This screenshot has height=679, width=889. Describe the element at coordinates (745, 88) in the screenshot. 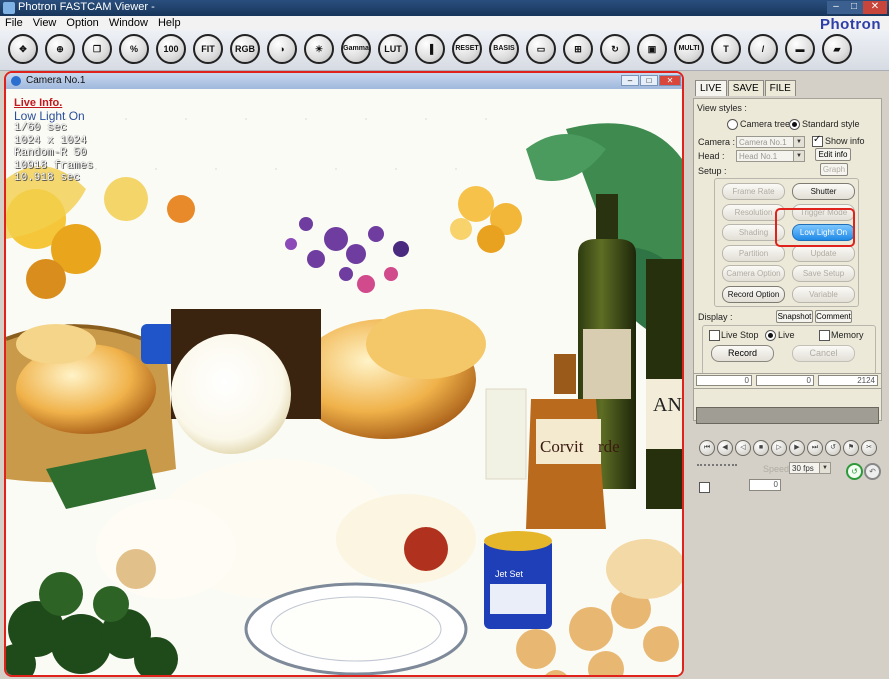

I see `tab-save: SAVE` at that location.